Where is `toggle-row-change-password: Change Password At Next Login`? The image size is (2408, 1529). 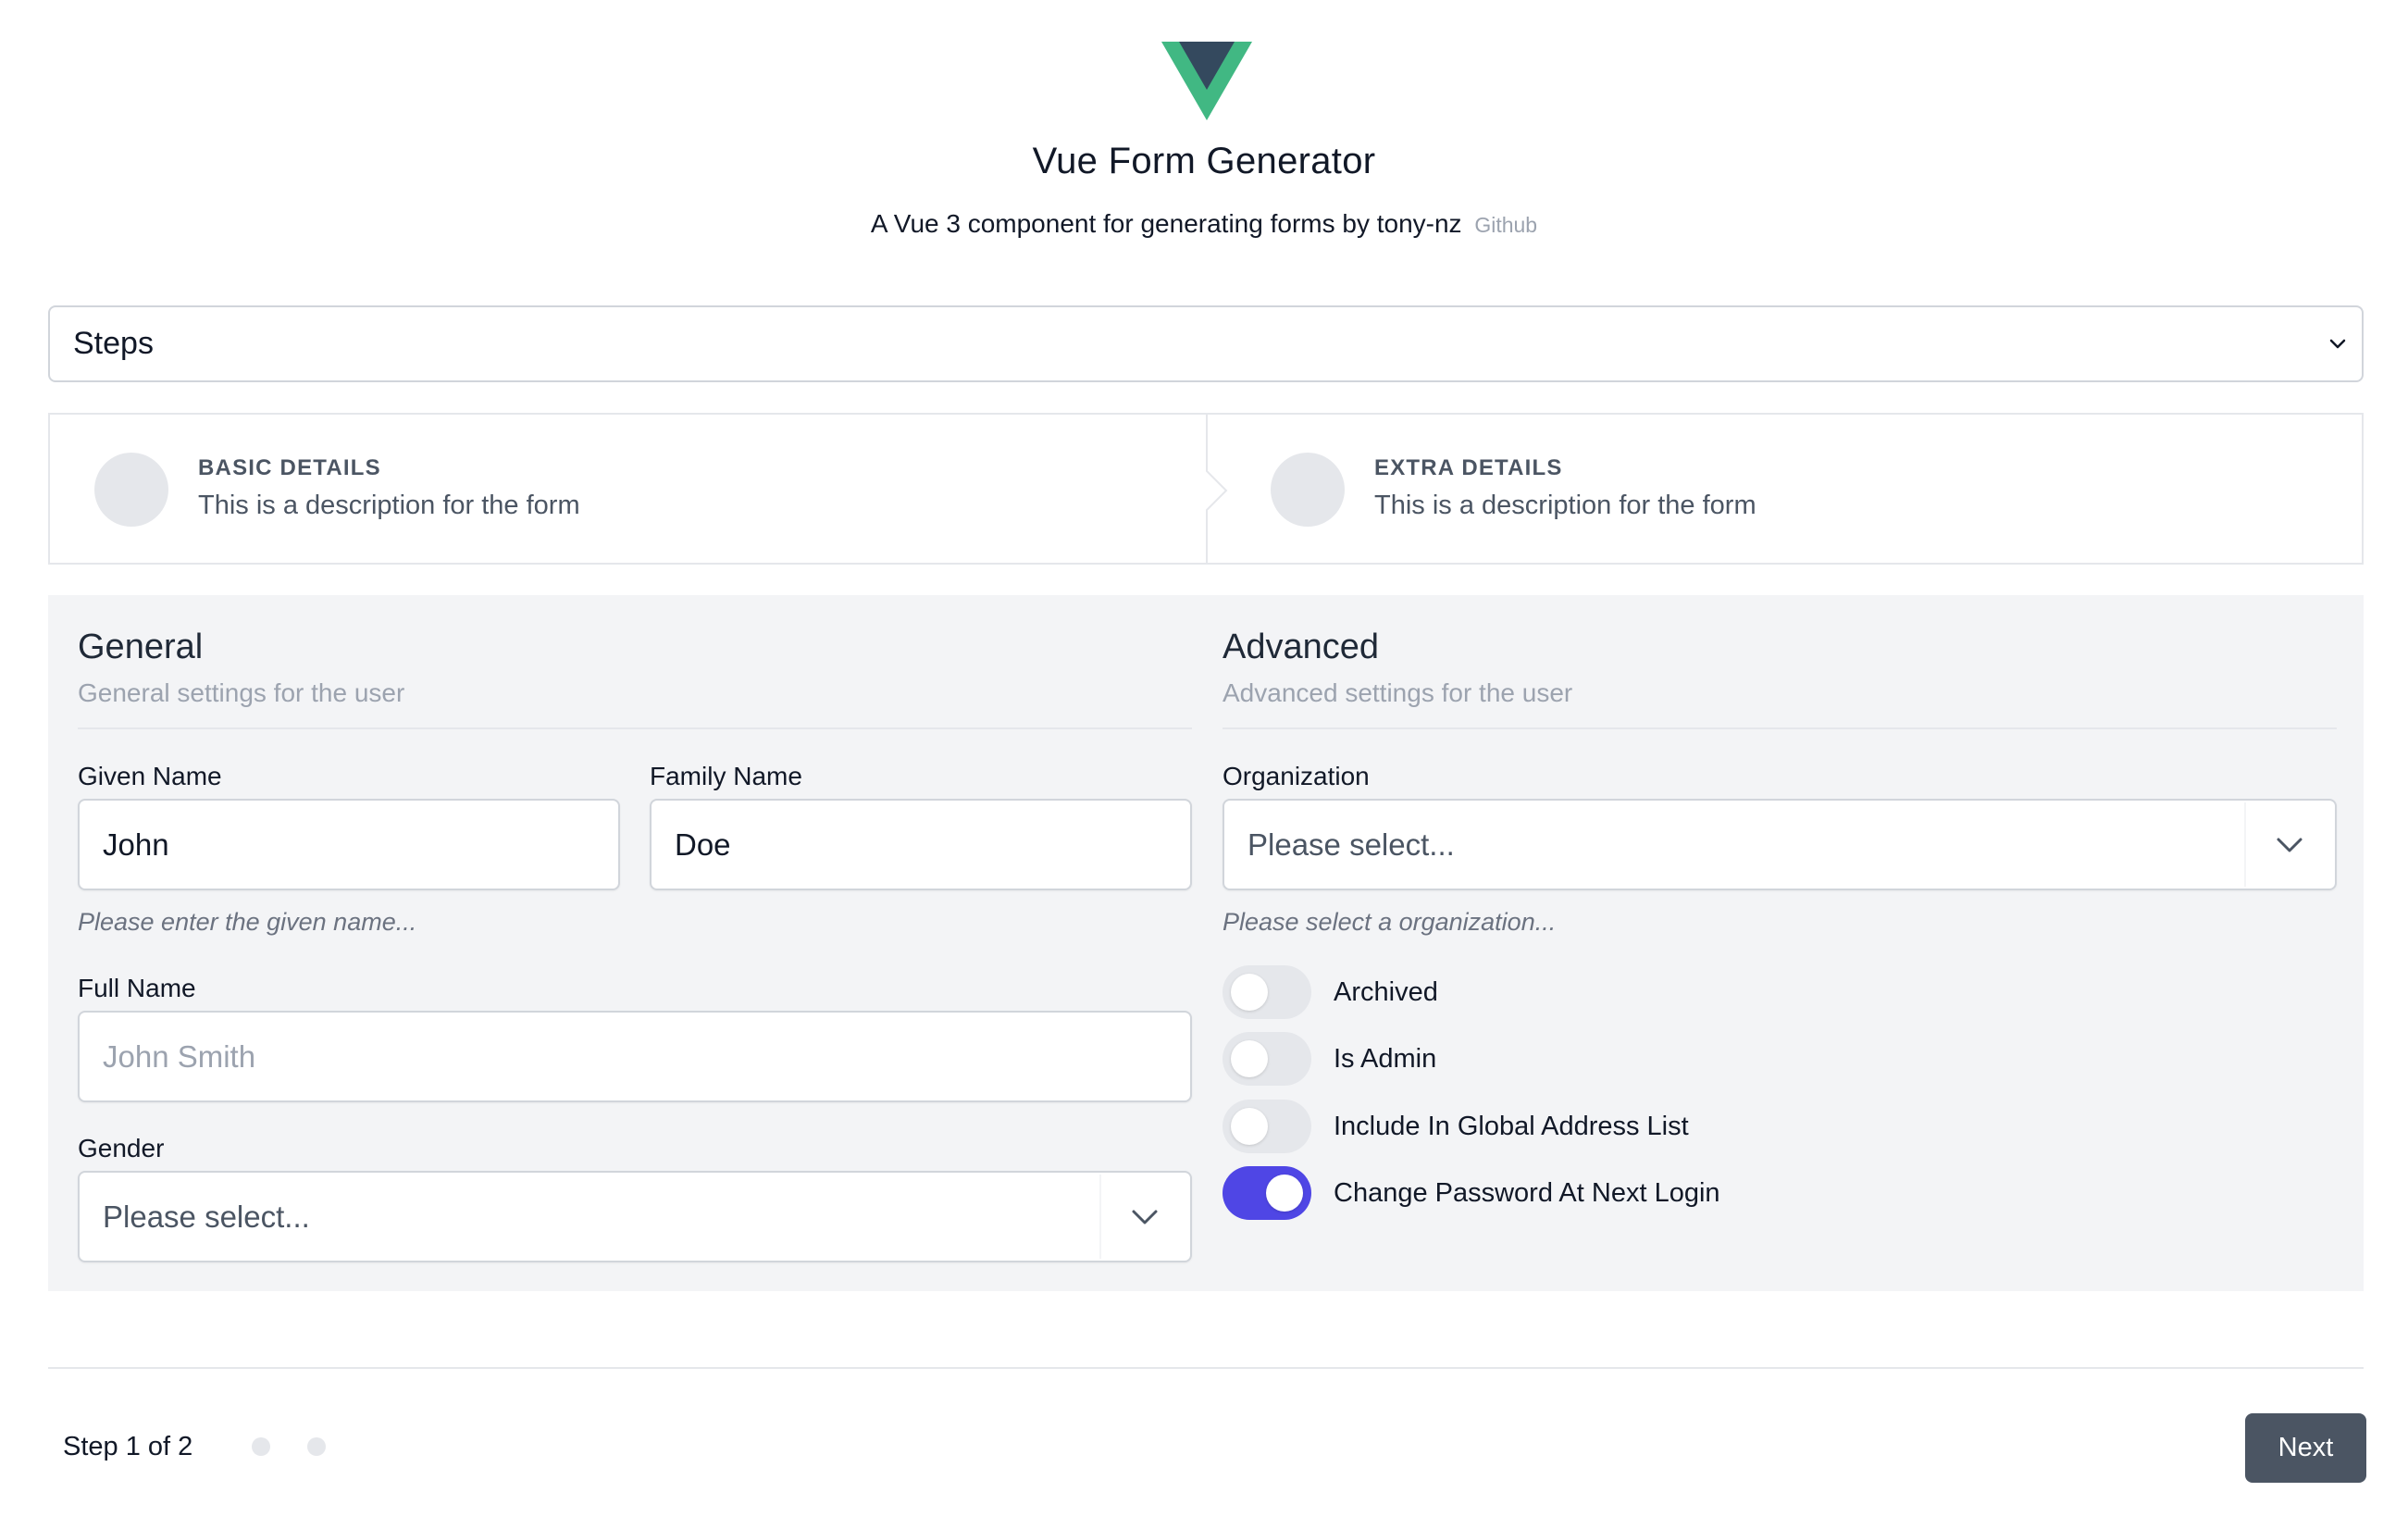
toggle-row-change-password: Change Password At Next Login is located at coordinates (1471, 1193).